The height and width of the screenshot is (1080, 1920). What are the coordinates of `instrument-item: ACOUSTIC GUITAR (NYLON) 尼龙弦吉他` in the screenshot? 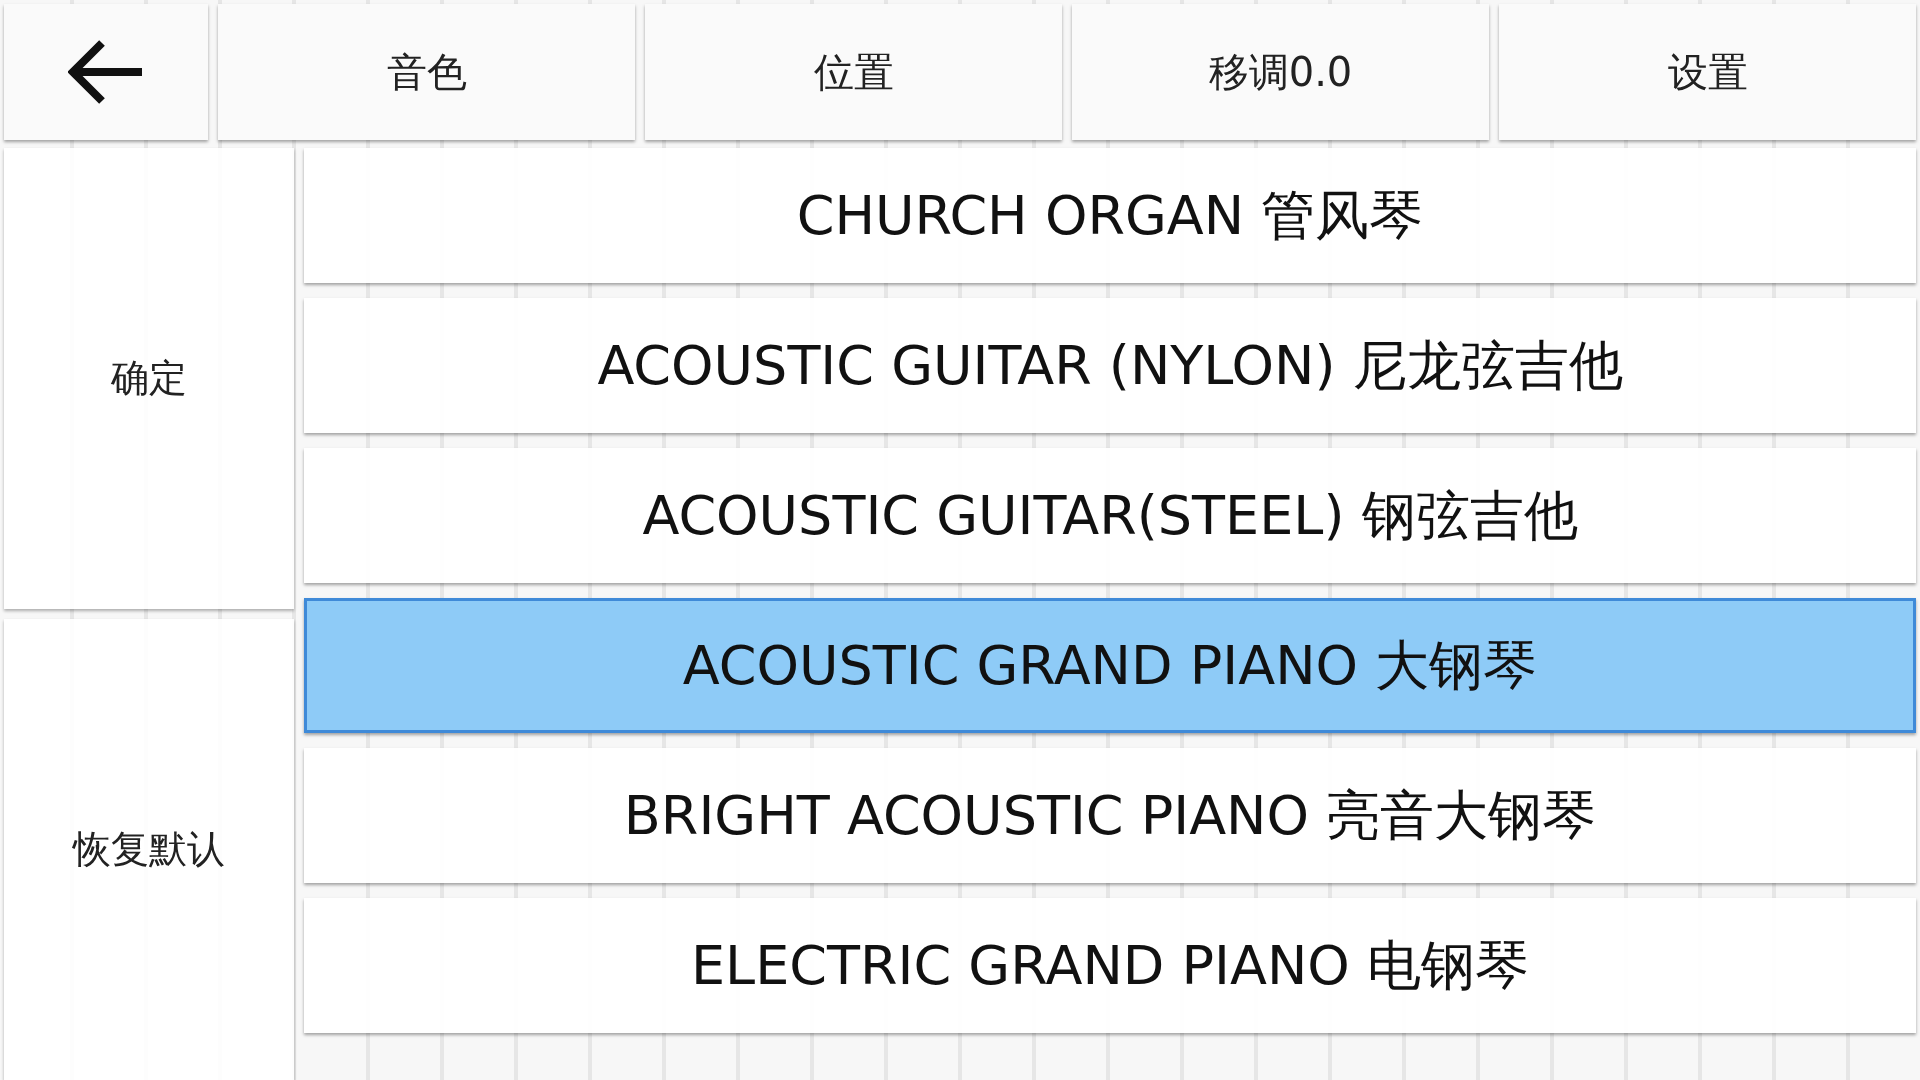 It's located at (1110, 365).